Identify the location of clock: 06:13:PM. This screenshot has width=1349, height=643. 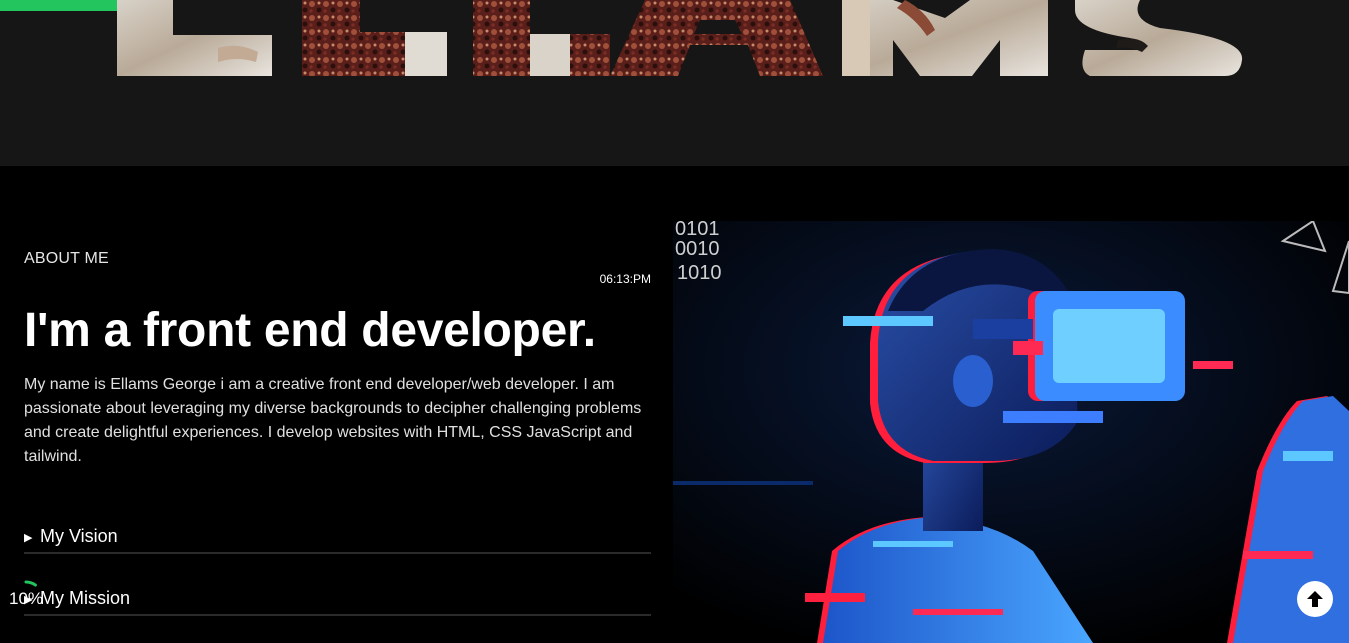
(625, 279).